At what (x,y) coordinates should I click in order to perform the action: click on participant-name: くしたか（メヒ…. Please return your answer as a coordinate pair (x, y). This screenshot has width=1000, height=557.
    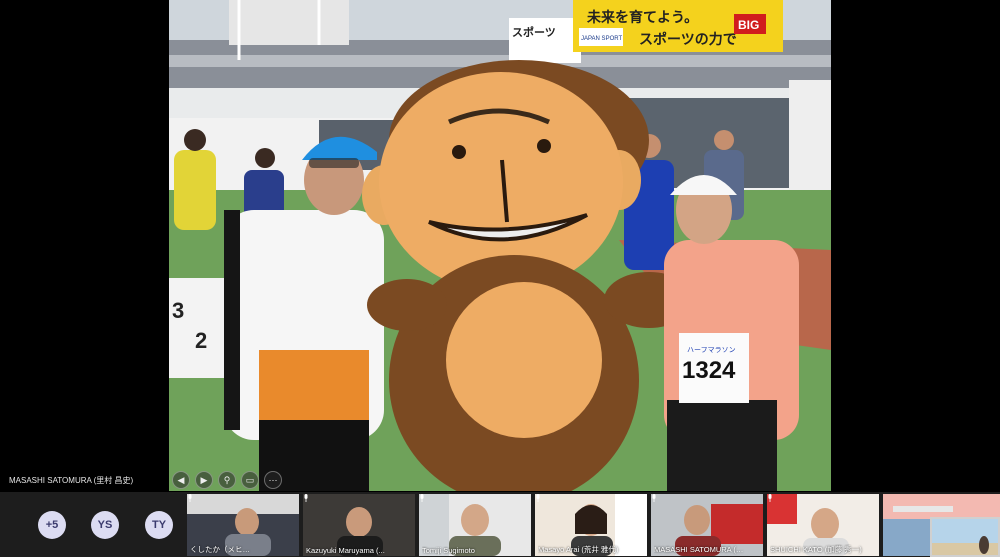
    Looking at the image, I should click on (220, 549).